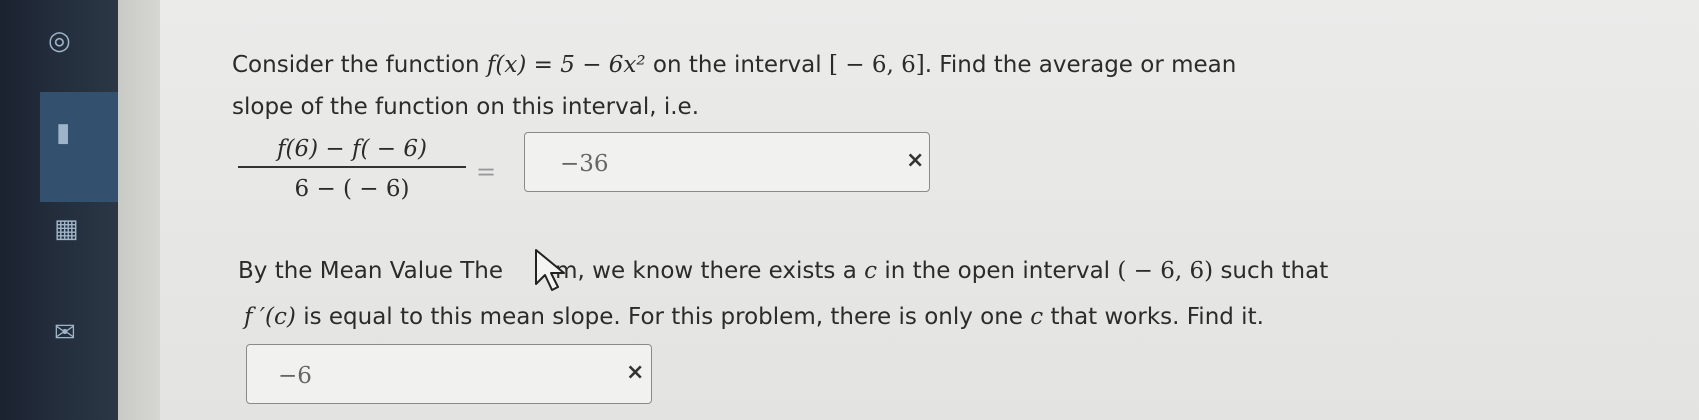  I want to click on mail-icon: ✉, so click(65, 333).